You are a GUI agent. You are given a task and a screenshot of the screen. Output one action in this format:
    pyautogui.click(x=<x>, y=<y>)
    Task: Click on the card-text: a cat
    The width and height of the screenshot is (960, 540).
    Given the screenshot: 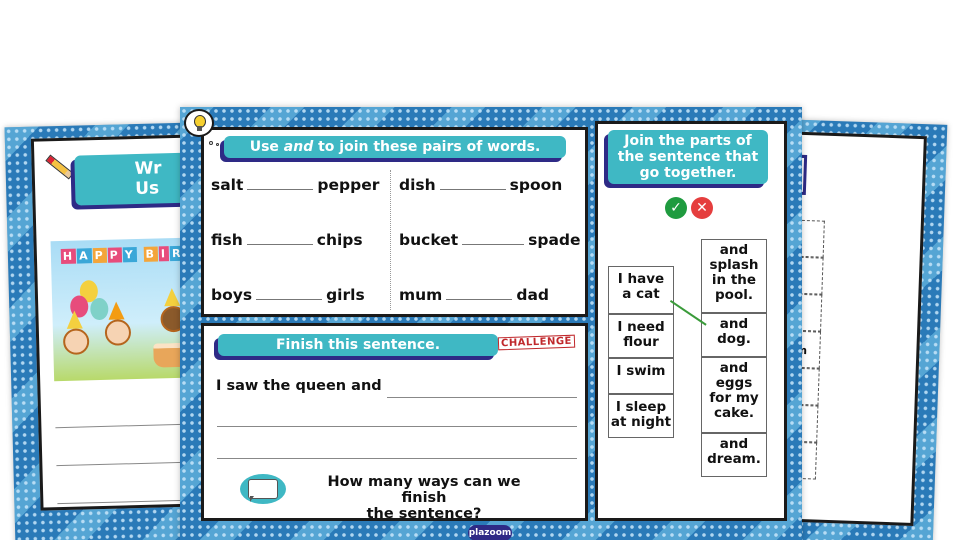 What is the action you would take?
    pyautogui.click(x=641, y=294)
    